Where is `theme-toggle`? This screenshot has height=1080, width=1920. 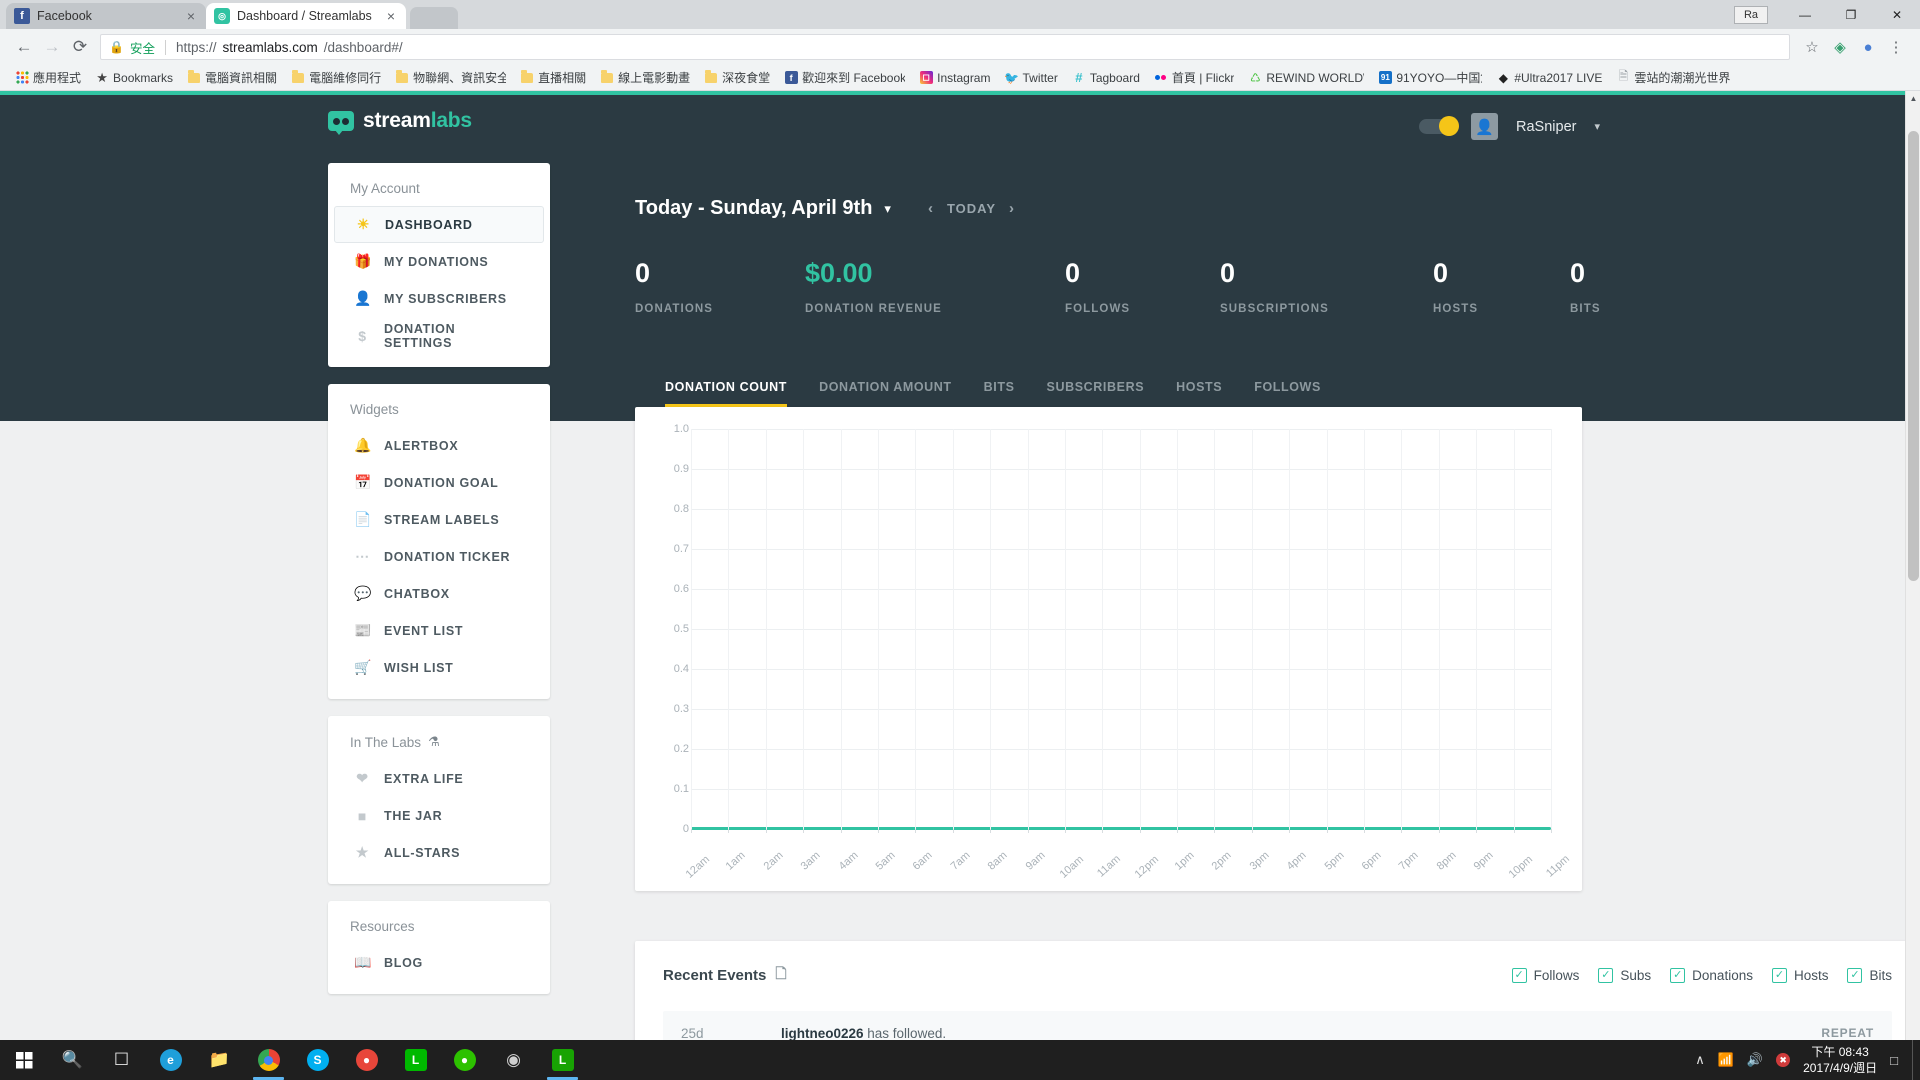
theme-toggle is located at coordinates (1439, 126).